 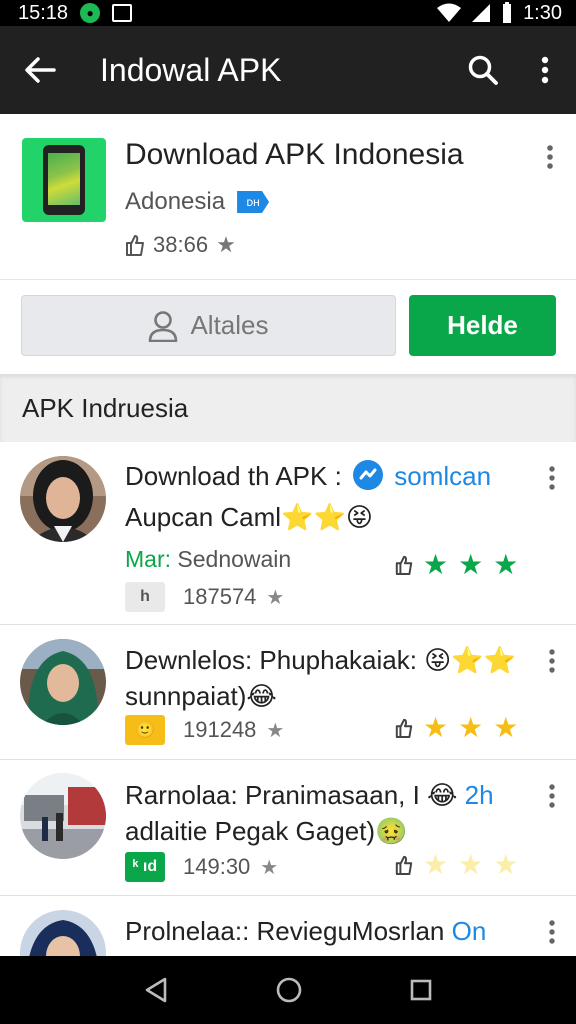 I want to click on item-badge: h, so click(x=145, y=597).